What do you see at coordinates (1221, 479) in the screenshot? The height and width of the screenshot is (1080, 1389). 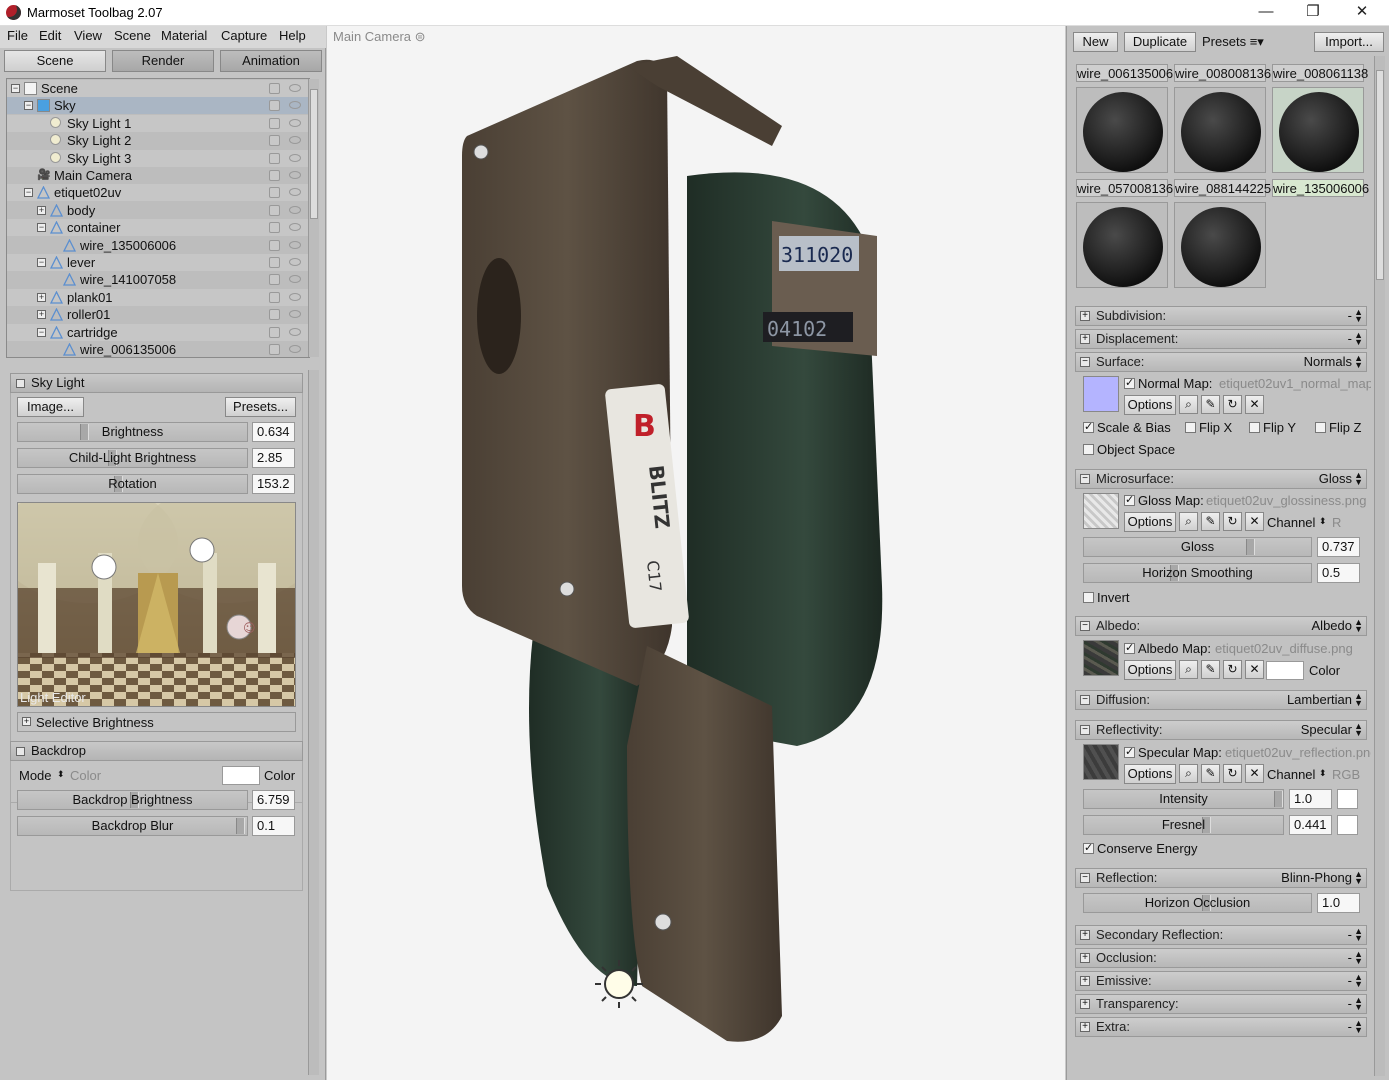 I see `microsurface-header: − Microsurface: Gloss ▲ ▼` at bounding box center [1221, 479].